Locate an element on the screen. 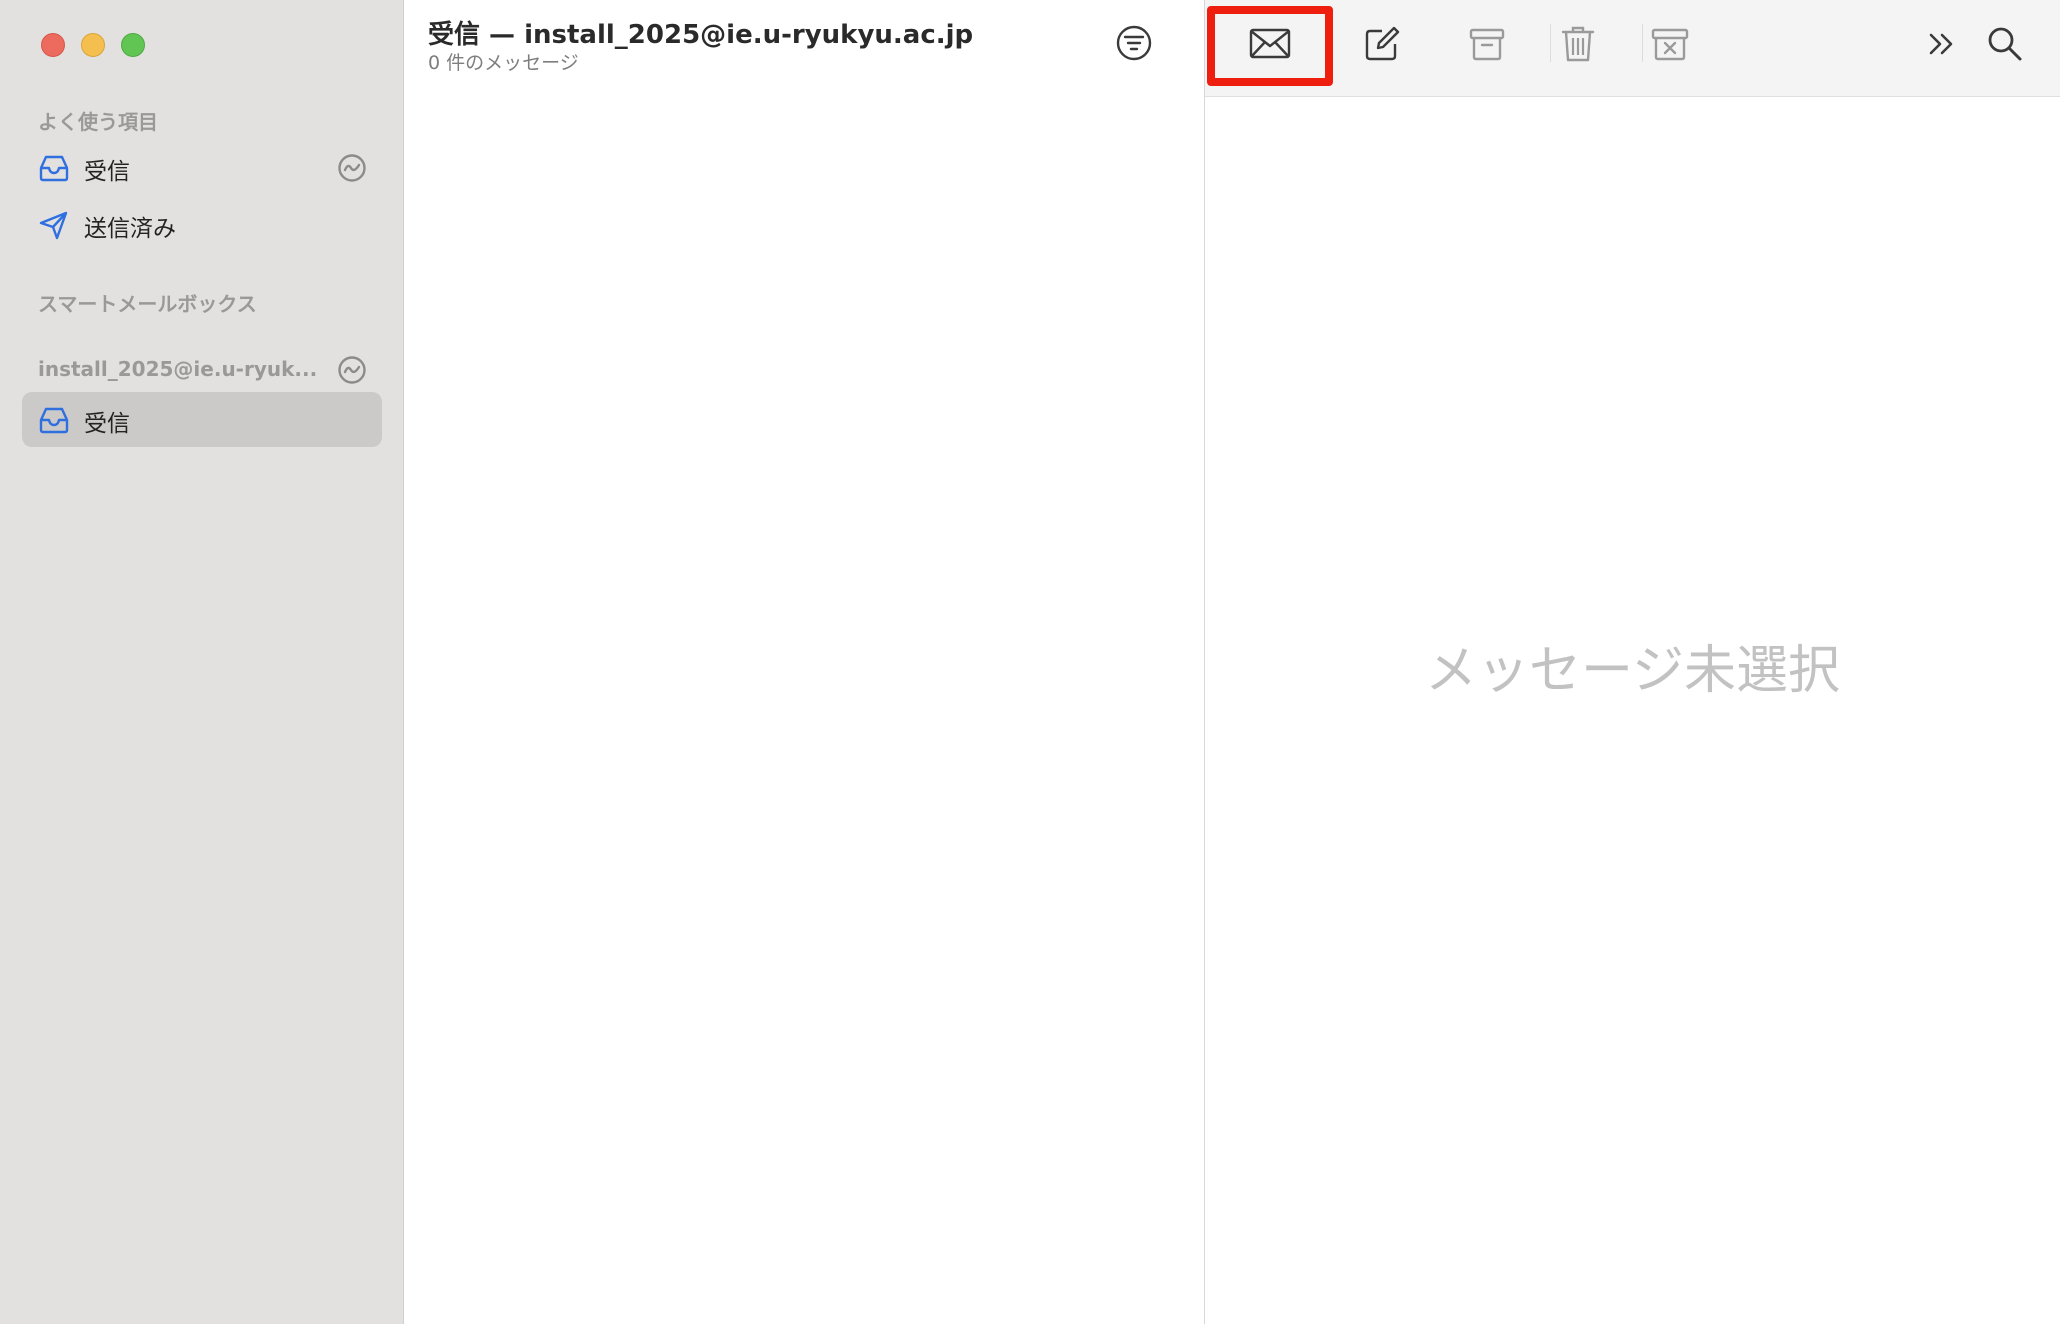 The image size is (2060, 1324). trash-icon is located at coordinates (1578, 44).